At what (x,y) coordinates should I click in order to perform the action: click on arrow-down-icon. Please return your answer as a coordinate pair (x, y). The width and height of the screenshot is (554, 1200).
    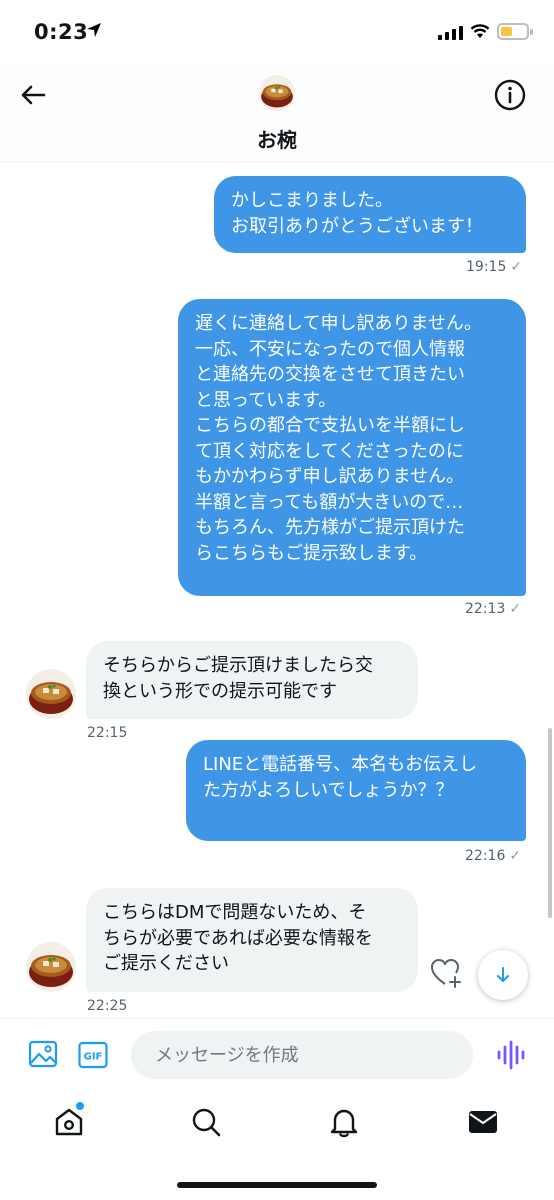
    Looking at the image, I should click on (503, 974).